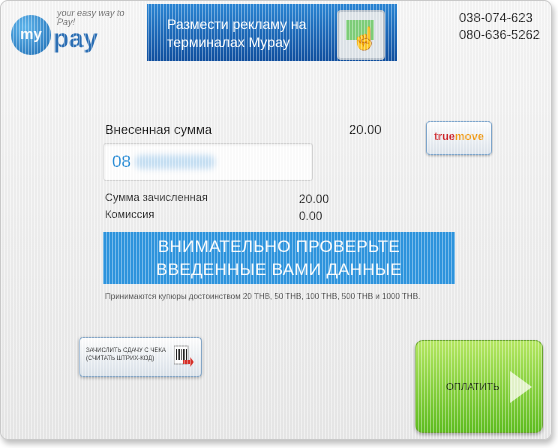 The image size is (558, 448). I want to click on logo-circle: my, so click(31, 35).